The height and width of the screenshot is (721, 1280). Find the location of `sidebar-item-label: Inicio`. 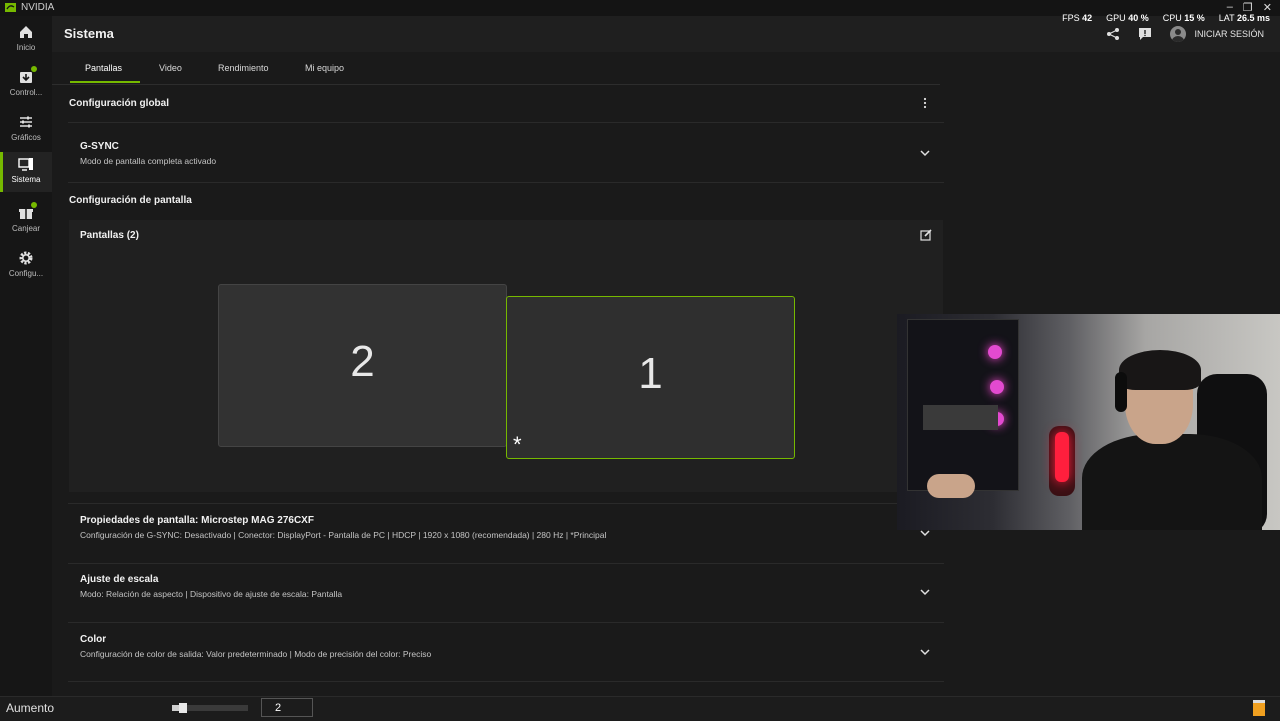

sidebar-item-label: Inicio is located at coordinates (26, 47).